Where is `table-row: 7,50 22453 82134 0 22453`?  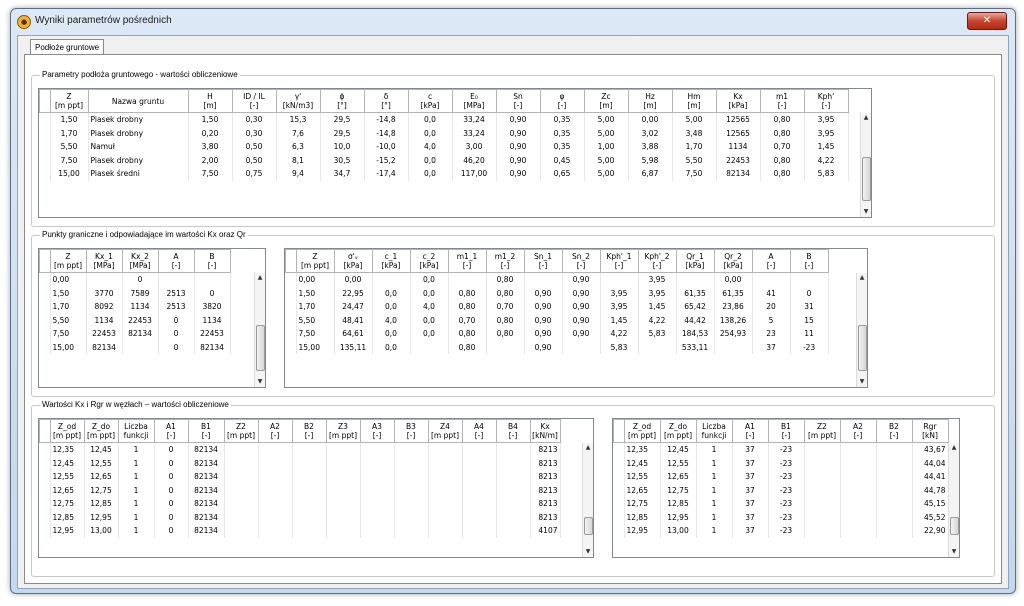 table-row: 7,50 22453 82134 0 22453 is located at coordinates (135, 334).